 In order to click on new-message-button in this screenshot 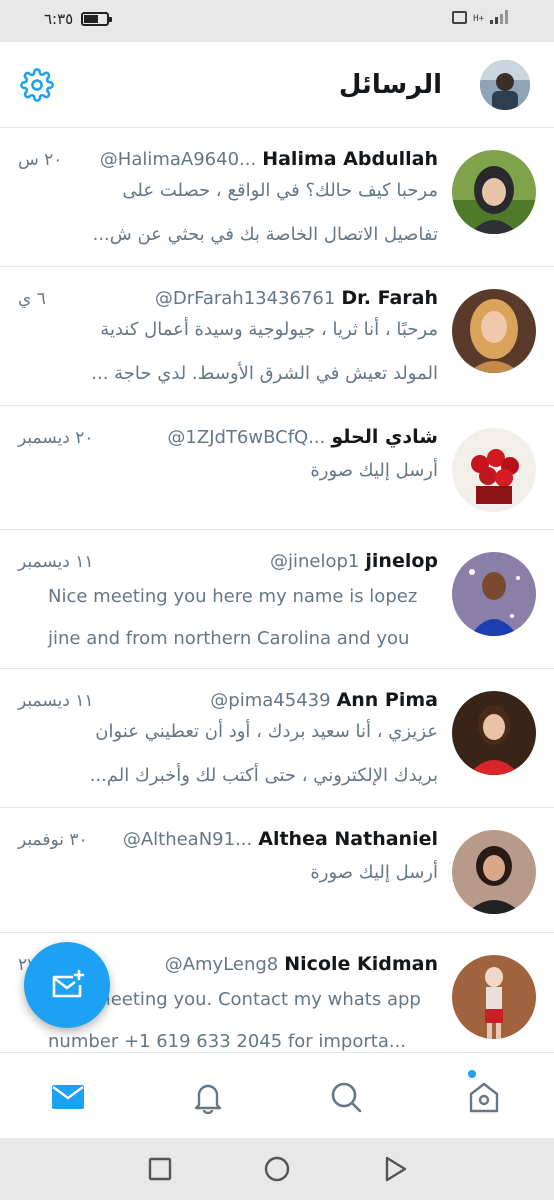, I will do `click(67, 985)`.